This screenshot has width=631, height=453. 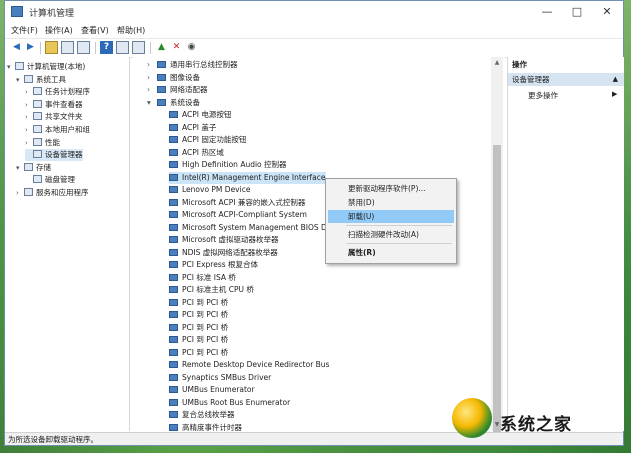 I want to click on device-item: ACPI 热区域, so click(x=196, y=153).